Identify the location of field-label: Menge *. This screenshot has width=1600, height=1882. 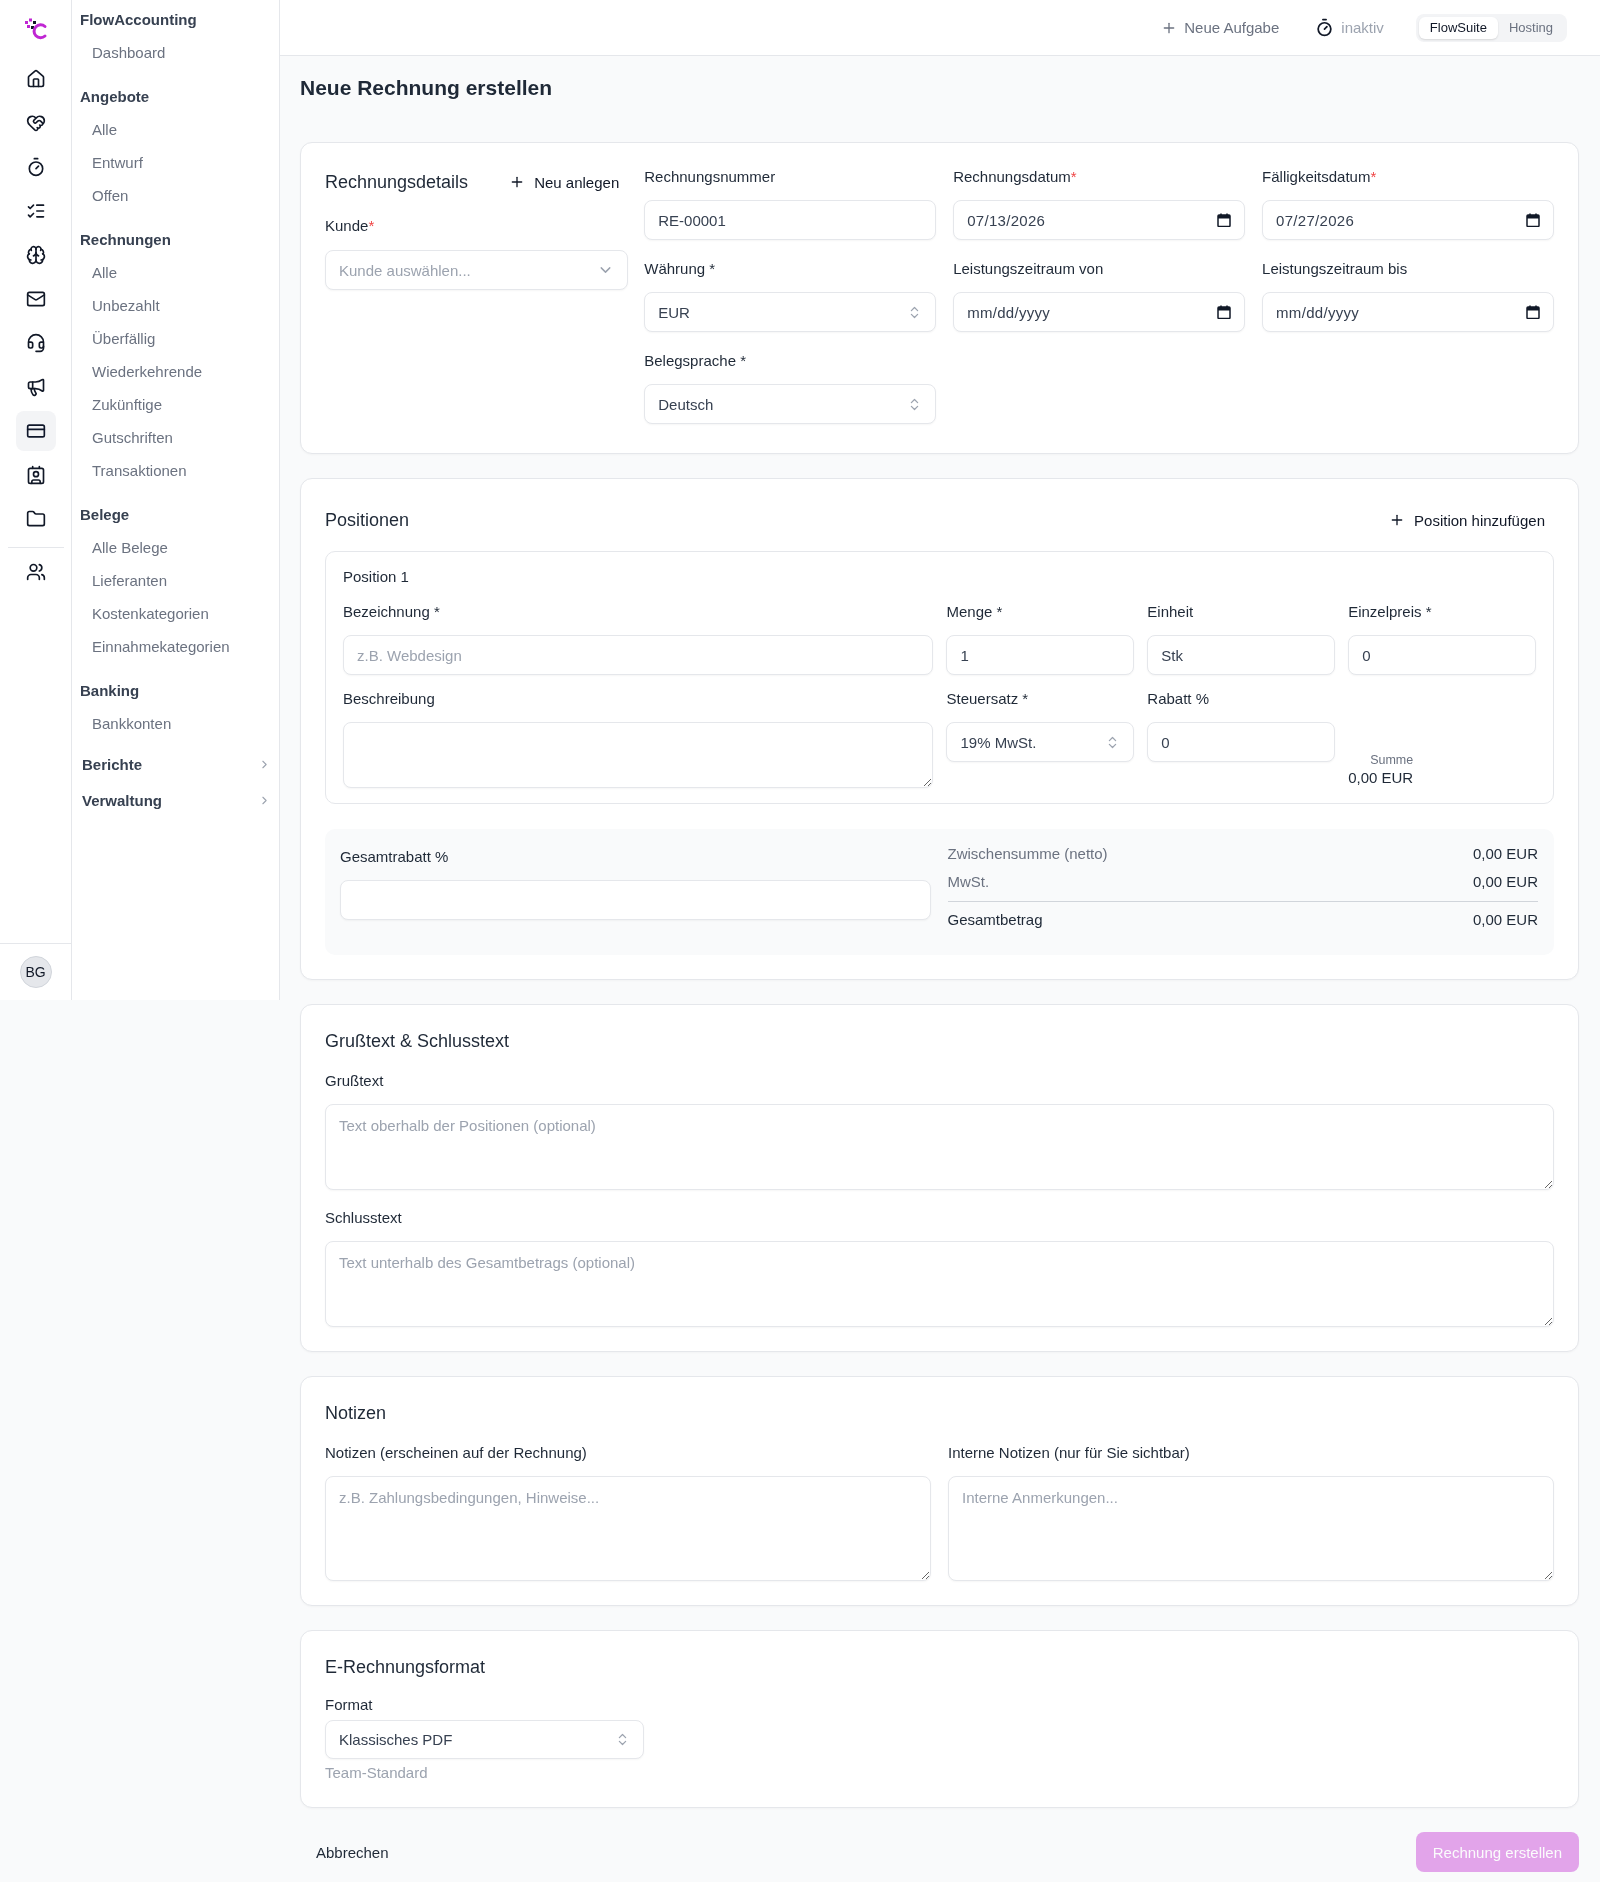
(975, 612).